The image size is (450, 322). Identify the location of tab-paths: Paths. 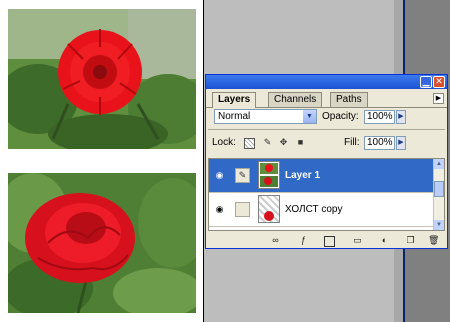
(349, 99).